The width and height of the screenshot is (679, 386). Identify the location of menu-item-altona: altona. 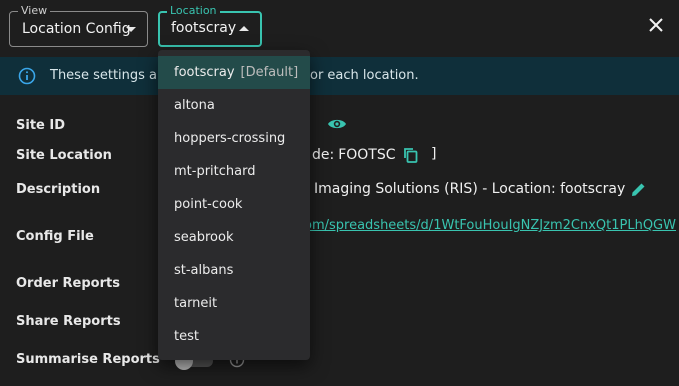
(234, 105).